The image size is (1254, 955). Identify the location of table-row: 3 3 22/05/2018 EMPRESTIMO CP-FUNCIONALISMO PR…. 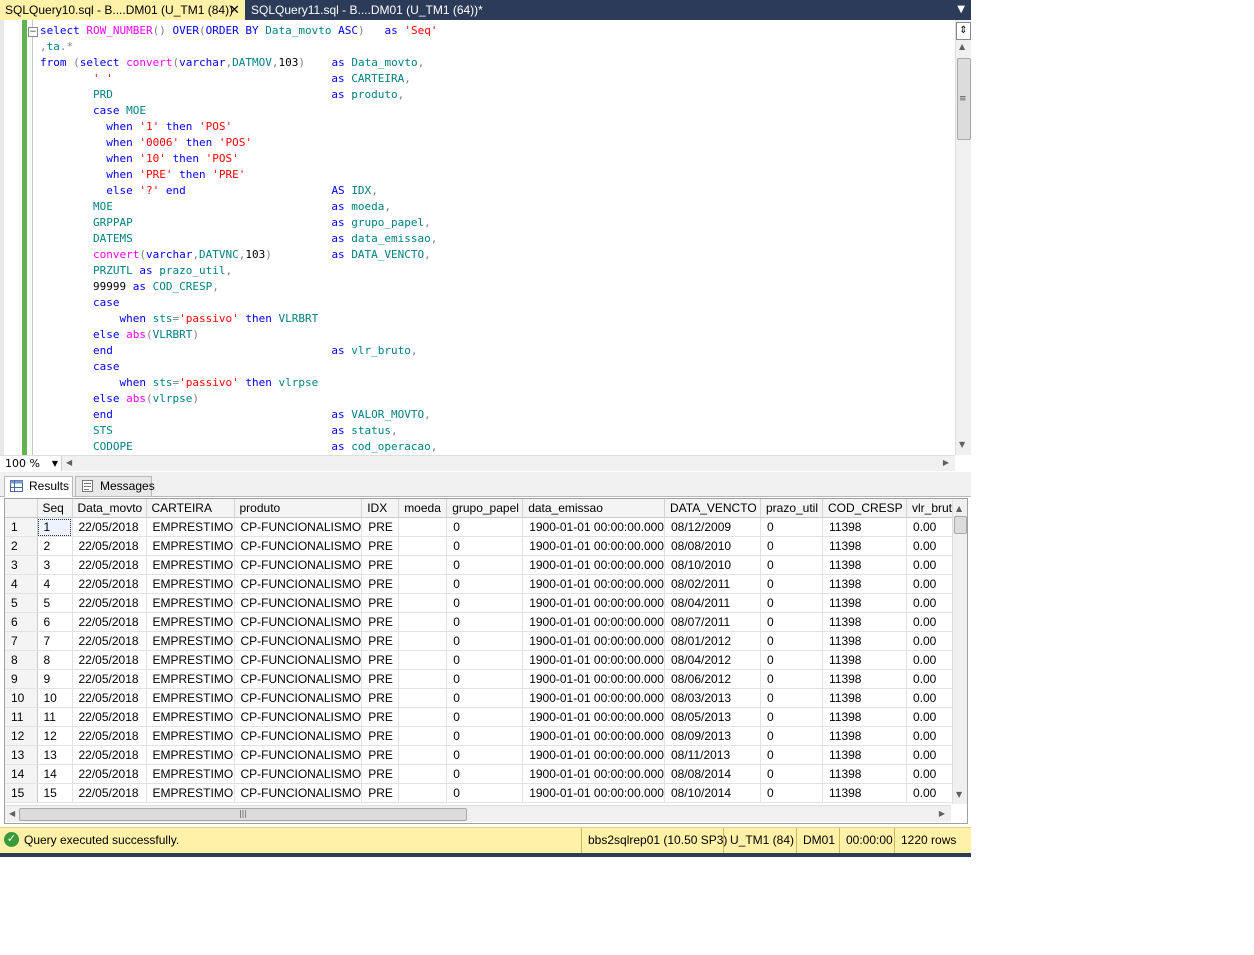
(484, 565).